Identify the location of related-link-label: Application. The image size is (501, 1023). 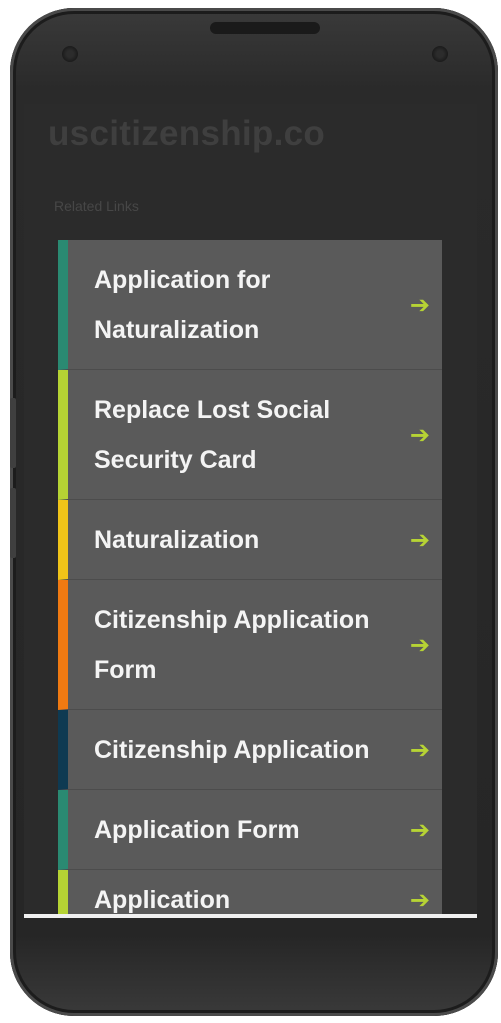
(162, 899).